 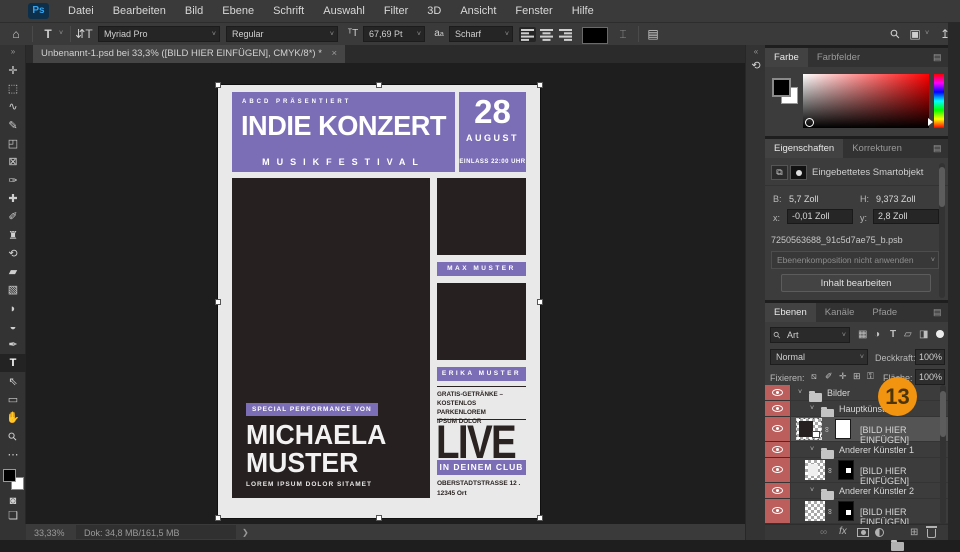 I want to click on align-center-icon, so click(x=546, y=34).